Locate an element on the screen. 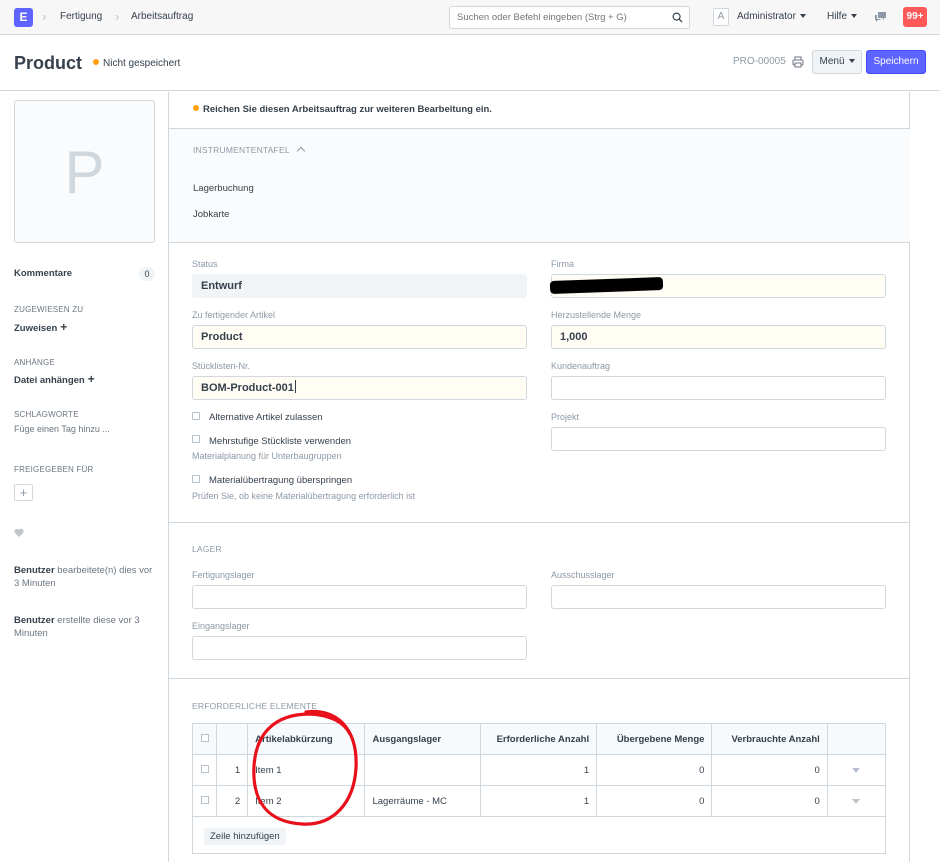 This screenshot has height=862, width=940. scrap-warehouse-field is located at coordinates (718, 597).